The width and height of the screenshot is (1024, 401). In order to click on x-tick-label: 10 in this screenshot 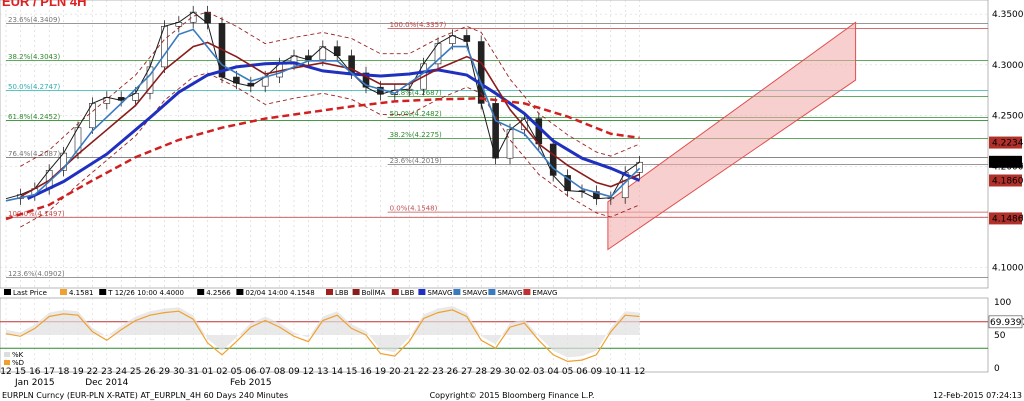, I will do `click(611, 372)`.